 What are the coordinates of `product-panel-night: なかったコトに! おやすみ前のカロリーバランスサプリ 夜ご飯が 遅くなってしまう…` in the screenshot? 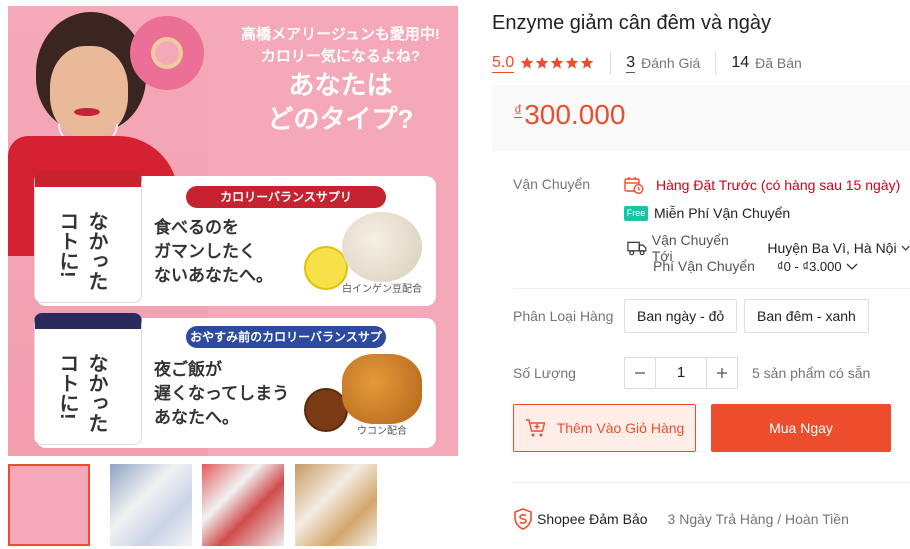 It's located at (235, 380).